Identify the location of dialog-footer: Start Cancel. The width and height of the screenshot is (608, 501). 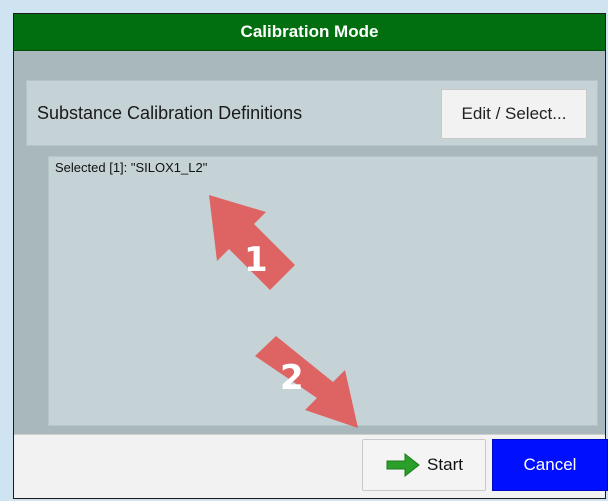
(311, 466).